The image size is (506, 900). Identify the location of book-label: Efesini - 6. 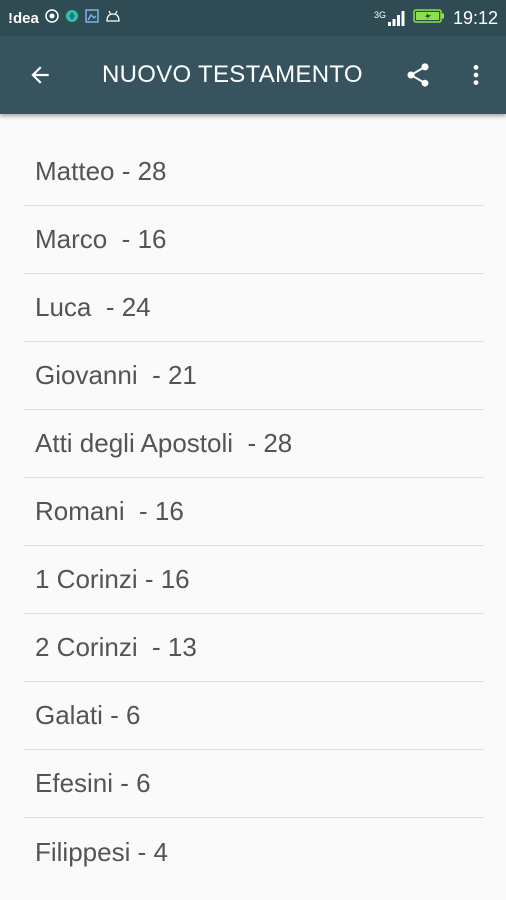
(93, 783).